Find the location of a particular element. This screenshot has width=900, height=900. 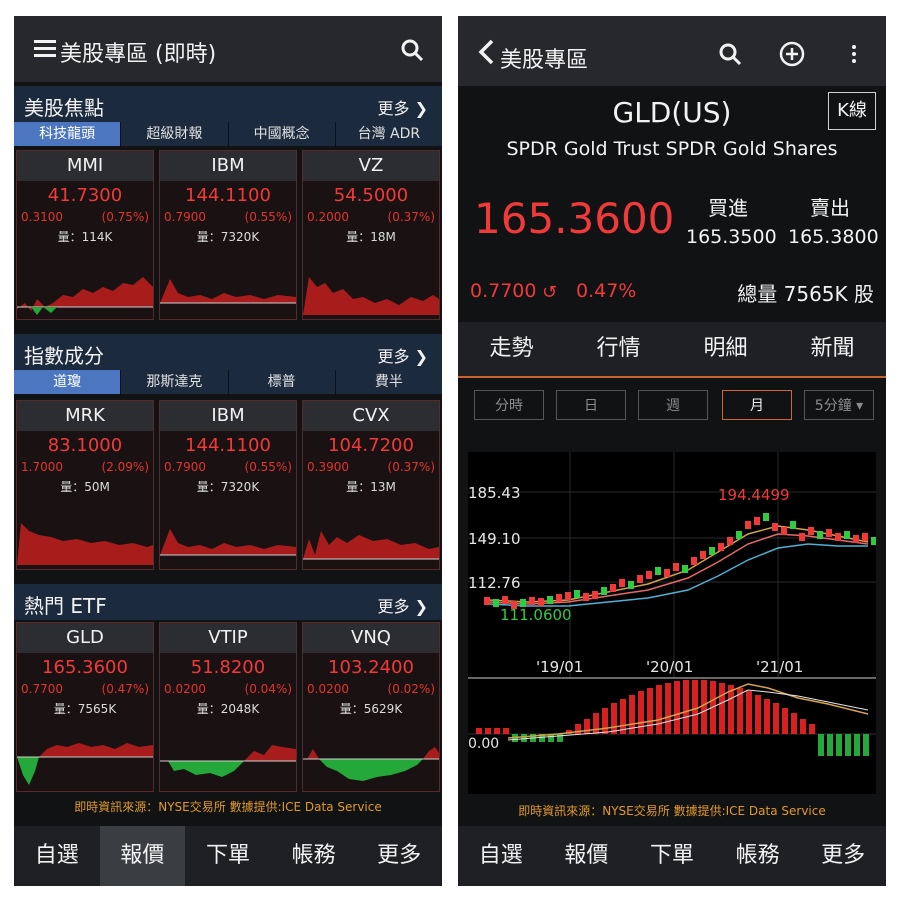

ask-label: 賣出 is located at coordinates (830, 208).